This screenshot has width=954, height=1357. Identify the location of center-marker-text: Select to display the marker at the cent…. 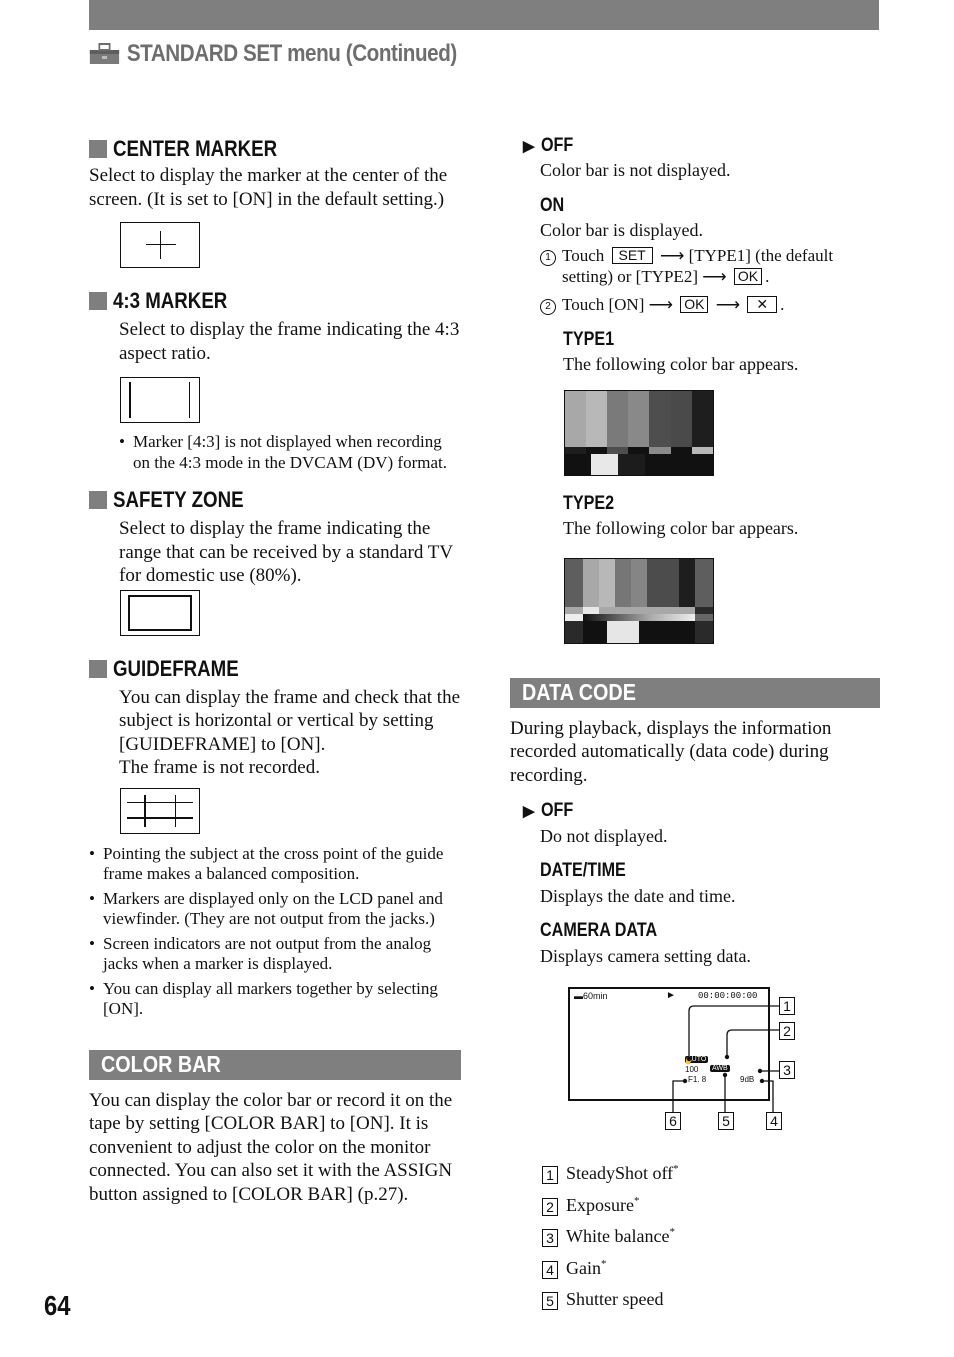
(268, 187).